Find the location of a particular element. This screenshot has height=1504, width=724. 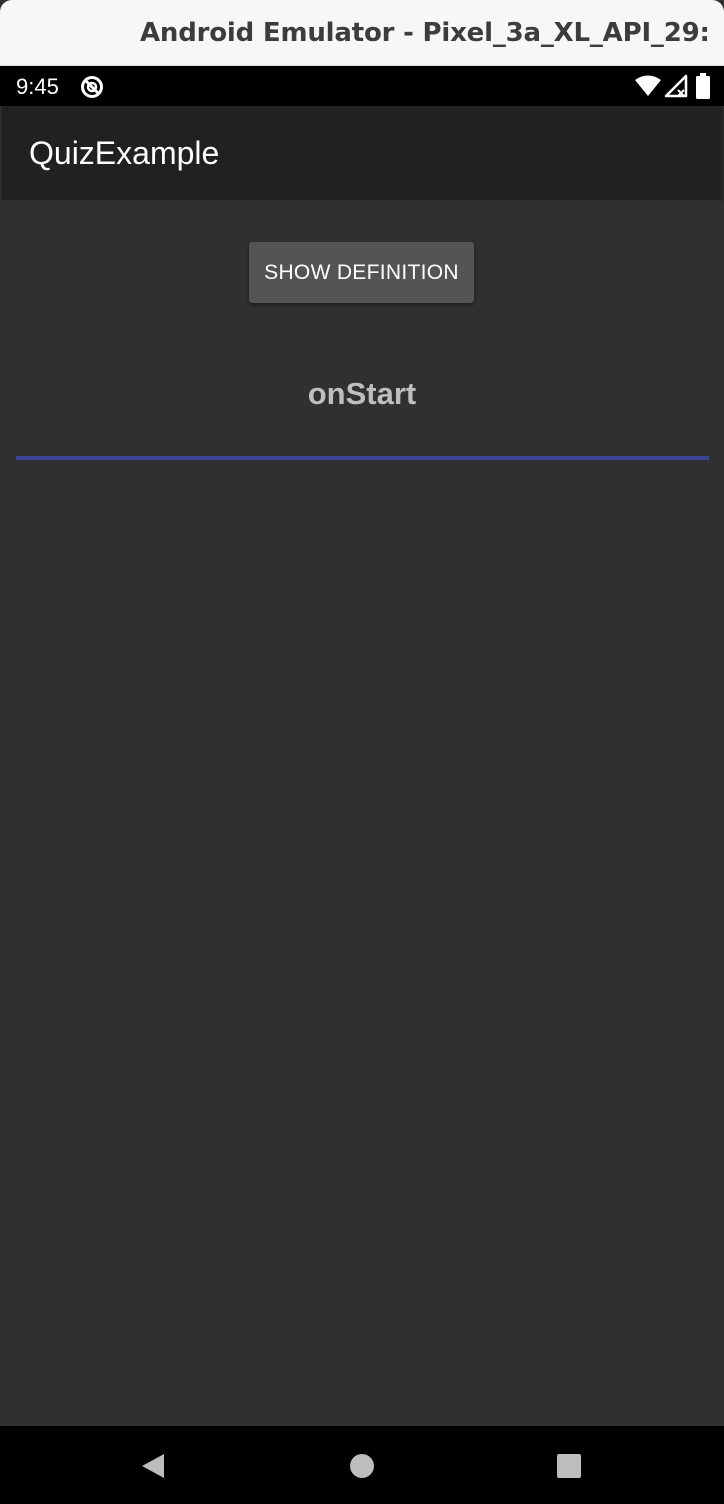

android-nav-bar is located at coordinates (362, 1465).